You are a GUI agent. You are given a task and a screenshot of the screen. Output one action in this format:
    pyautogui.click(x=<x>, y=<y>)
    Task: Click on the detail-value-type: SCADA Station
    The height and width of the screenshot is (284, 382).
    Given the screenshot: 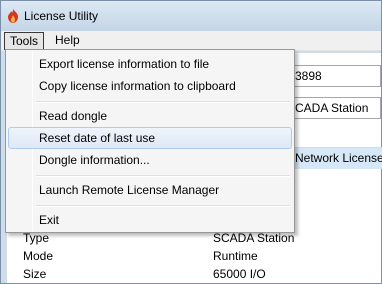 What is the action you would take?
    pyautogui.click(x=254, y=238)
    